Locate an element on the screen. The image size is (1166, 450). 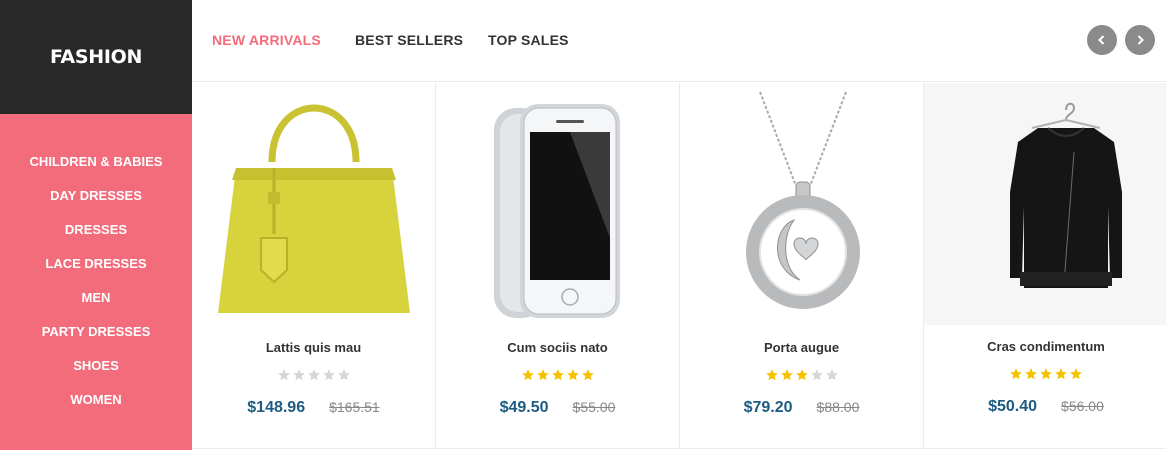
product-name: Lattis quis mau is located at coordinates (313, 347).